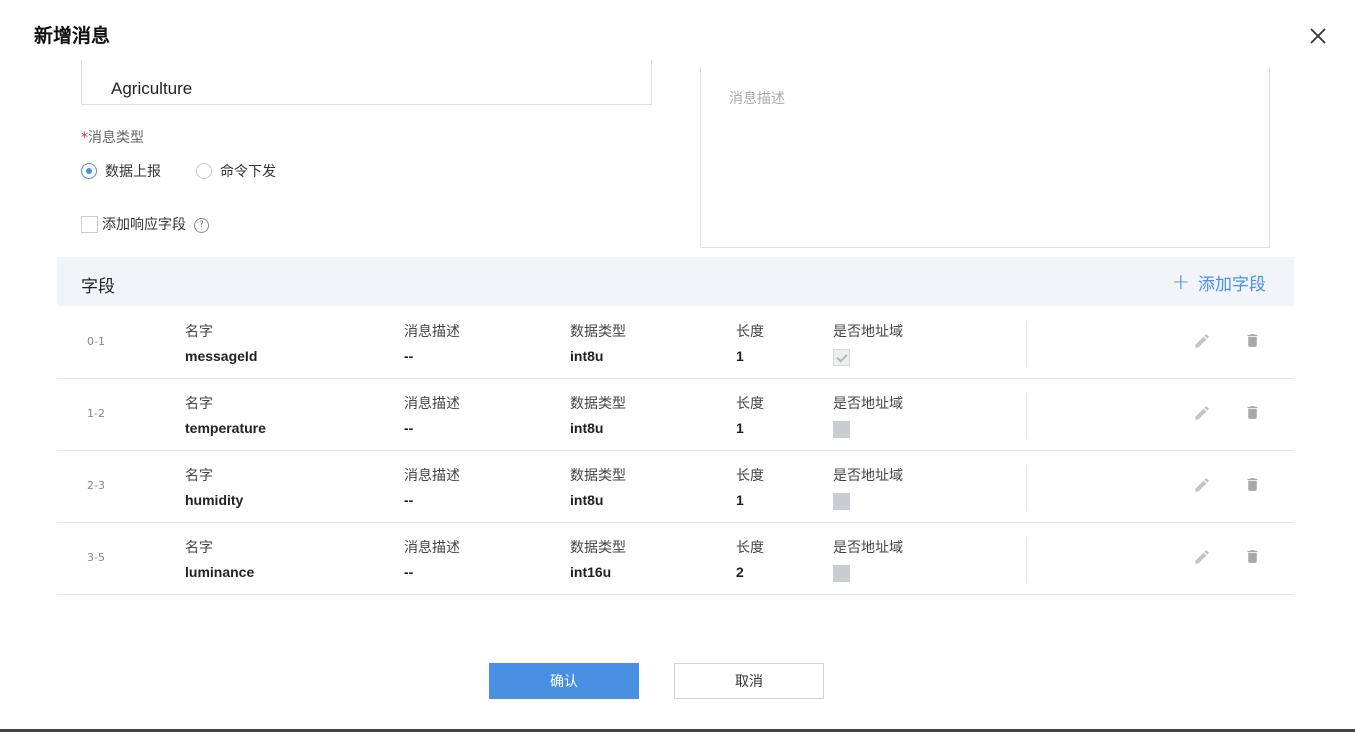 This screenshot has width=1355, height=732. Describe the element at coordinates (89, 224) in the screenshot. I see `checkbox-box` at that location.